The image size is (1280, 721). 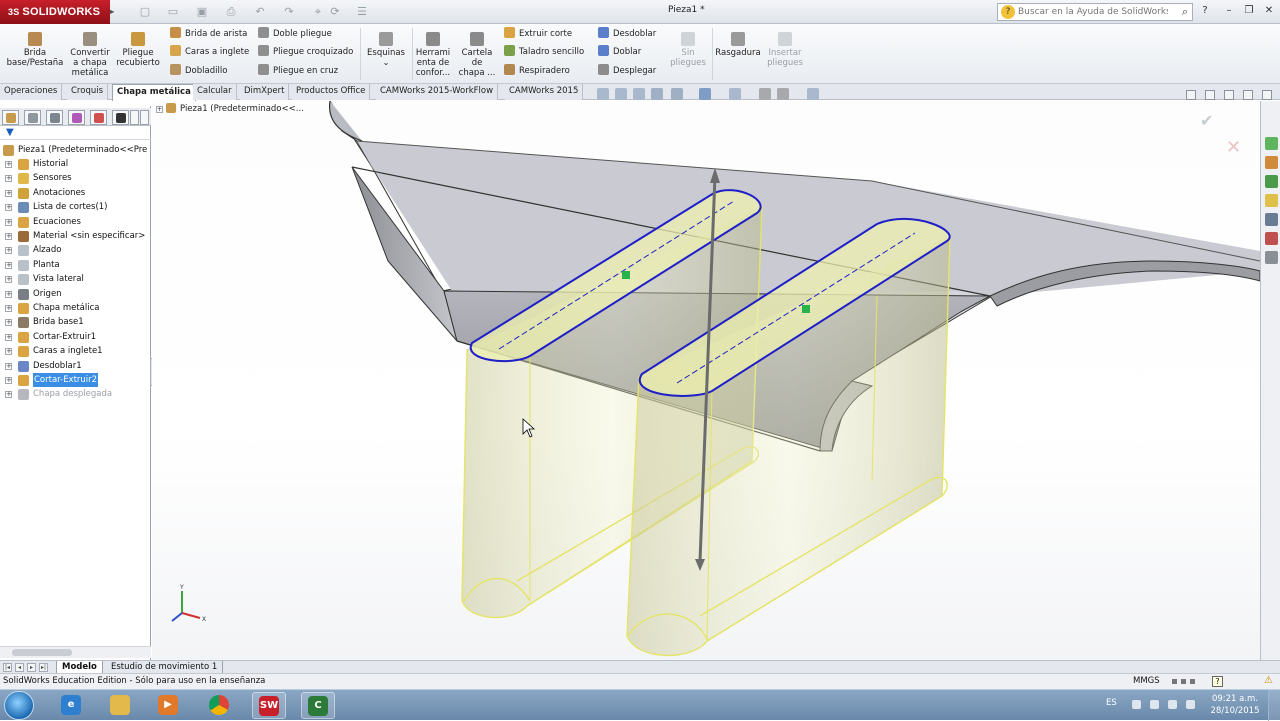 I want to click on print-icon: ⎙, so click(x=231, y=12).